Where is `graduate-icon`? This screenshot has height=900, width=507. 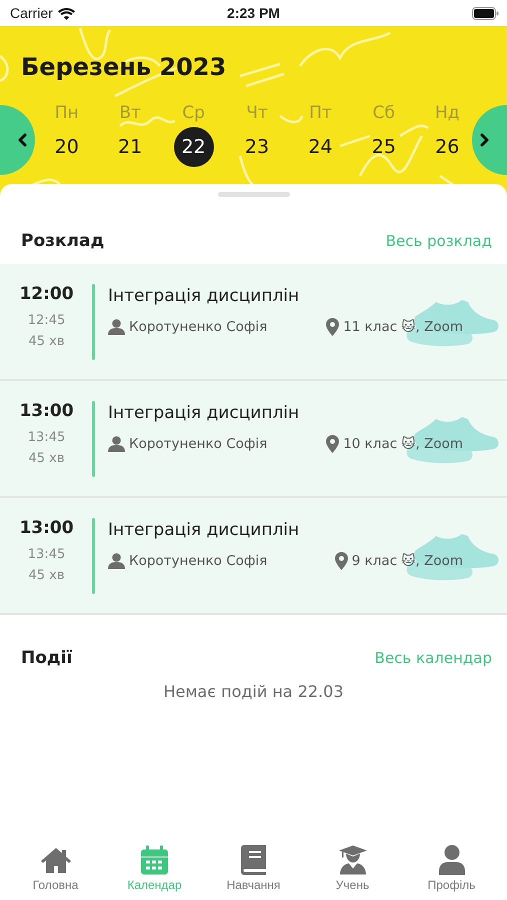 graduate-icon is located at coordinates (352, 860).